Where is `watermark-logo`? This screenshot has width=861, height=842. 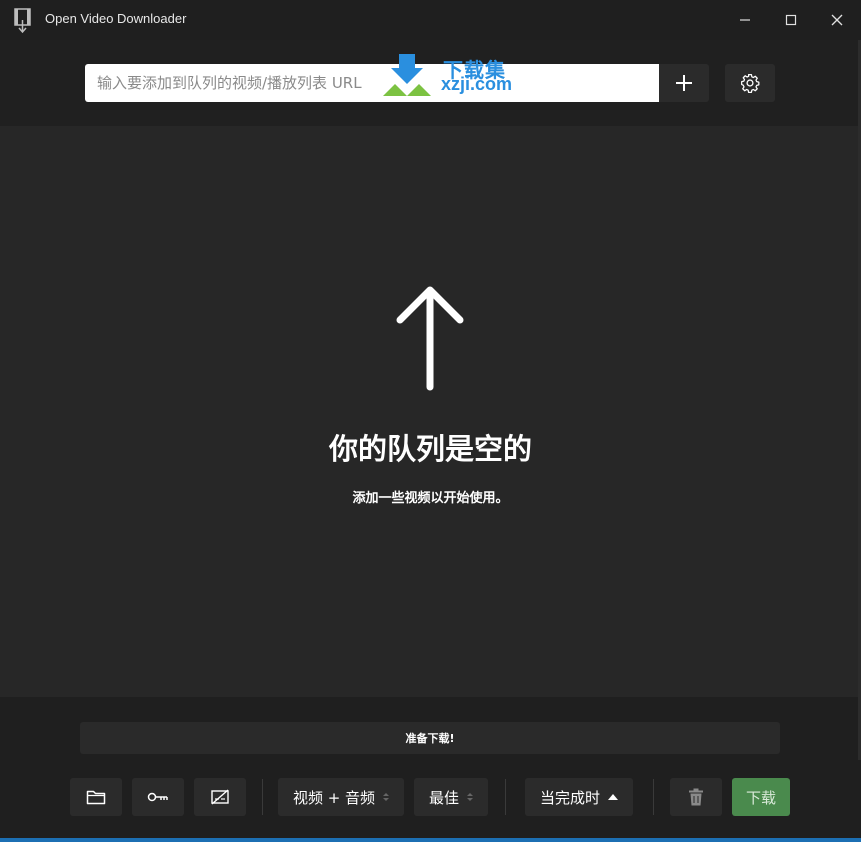
watermark-logo is located at coordinates (407, 75).